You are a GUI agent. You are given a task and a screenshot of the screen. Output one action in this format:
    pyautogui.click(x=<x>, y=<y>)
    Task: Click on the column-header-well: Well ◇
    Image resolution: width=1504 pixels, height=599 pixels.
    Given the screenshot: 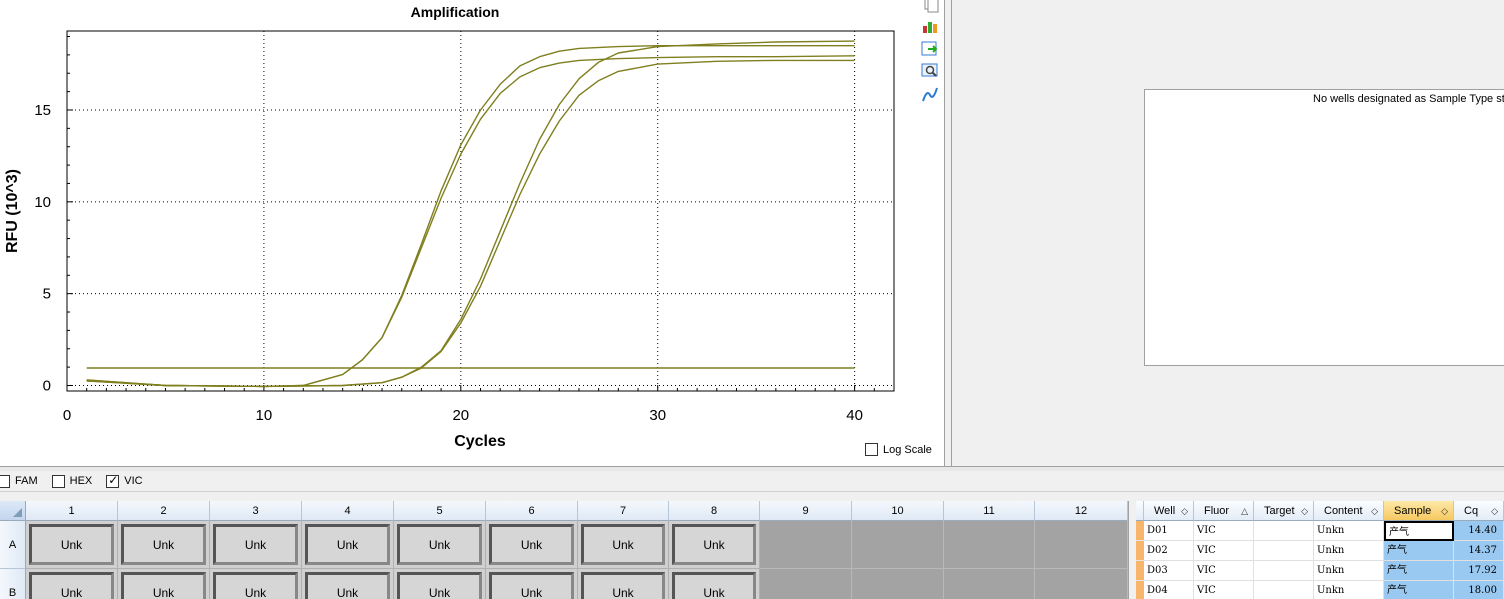 What is the action you would take?
    pyautogui.click(x=1169, y=511)
    